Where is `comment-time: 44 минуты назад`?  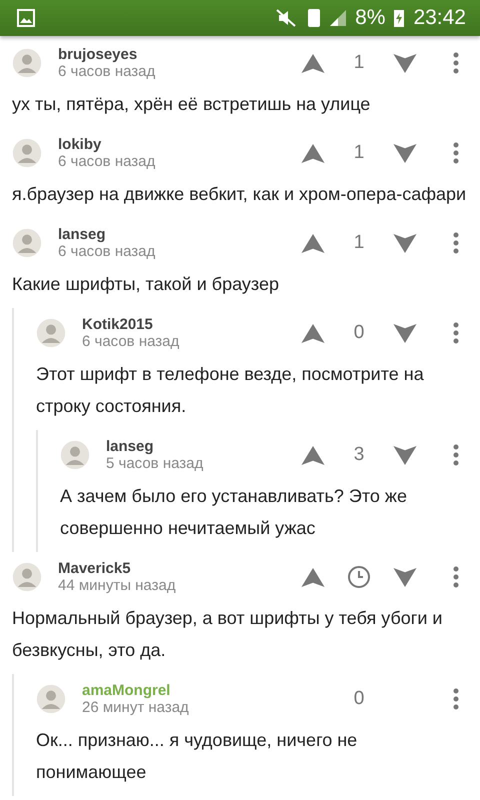
comment-time: 44 минуты назад is located at coordinates (117, 585).